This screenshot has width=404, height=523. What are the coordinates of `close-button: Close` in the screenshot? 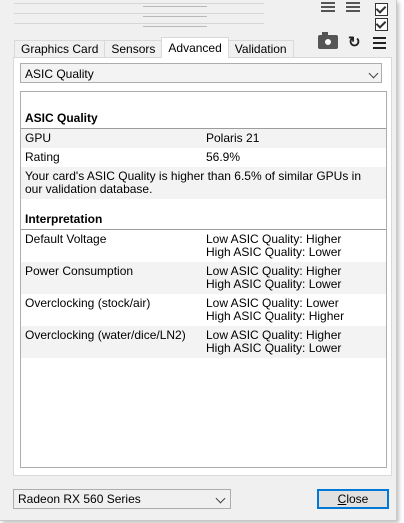 It's located at (353, 499).